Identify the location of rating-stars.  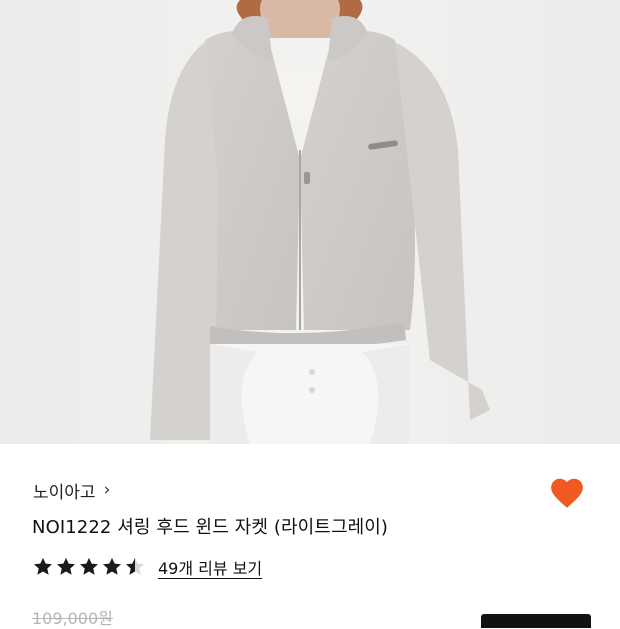
(89, 567).